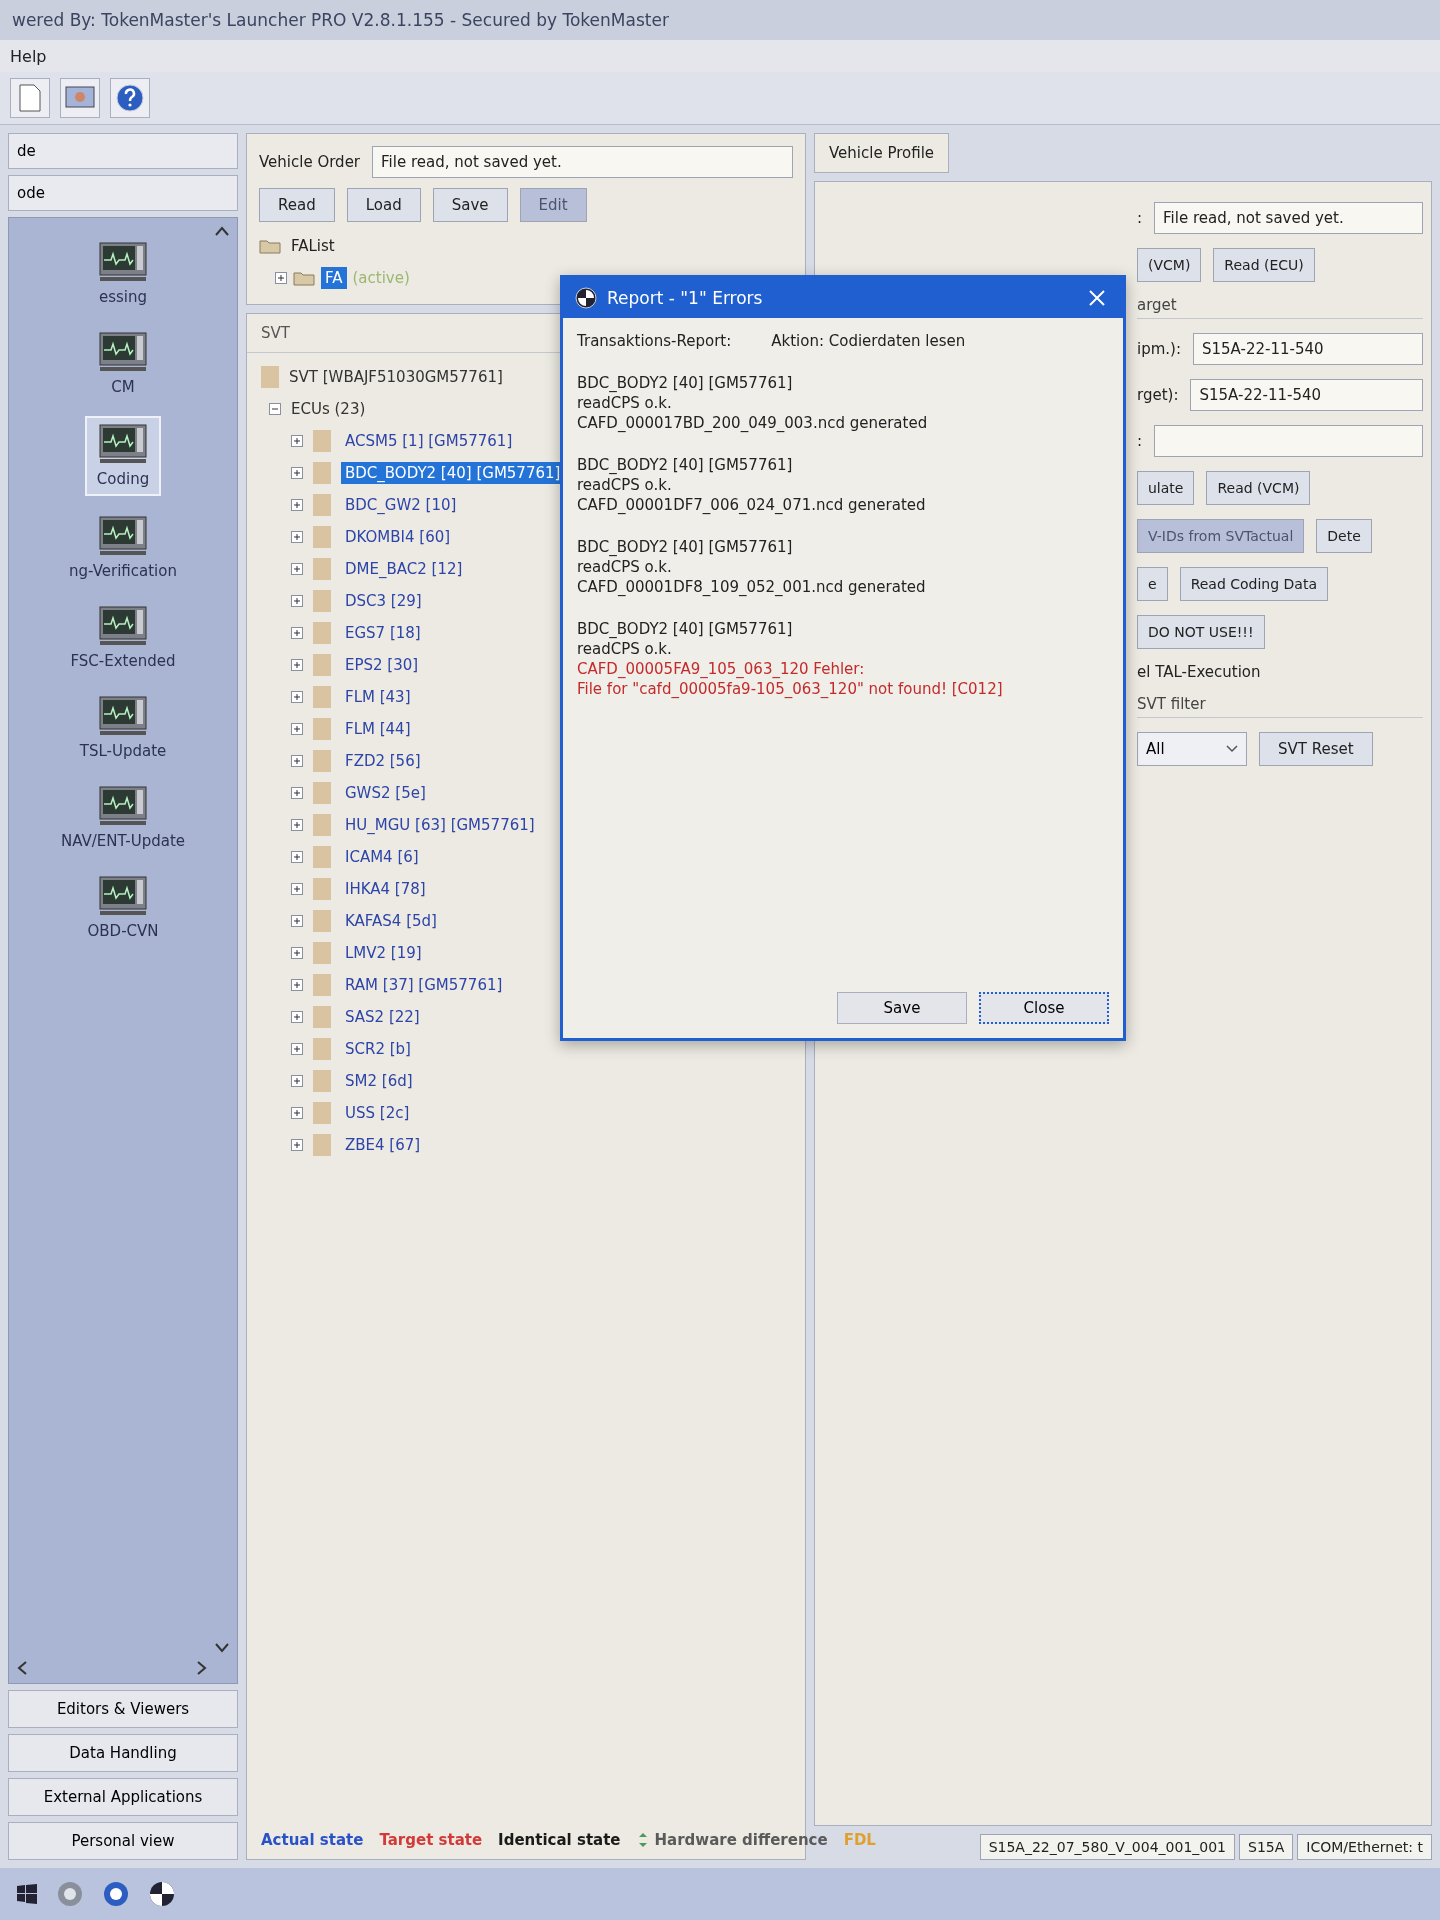 The width and height of the screenshot is (1440, 1920). What do you see at coordinates (1280, 706) in the screenshot?
I see `group-label: SVT filter` at bounding box center [1280, 706].